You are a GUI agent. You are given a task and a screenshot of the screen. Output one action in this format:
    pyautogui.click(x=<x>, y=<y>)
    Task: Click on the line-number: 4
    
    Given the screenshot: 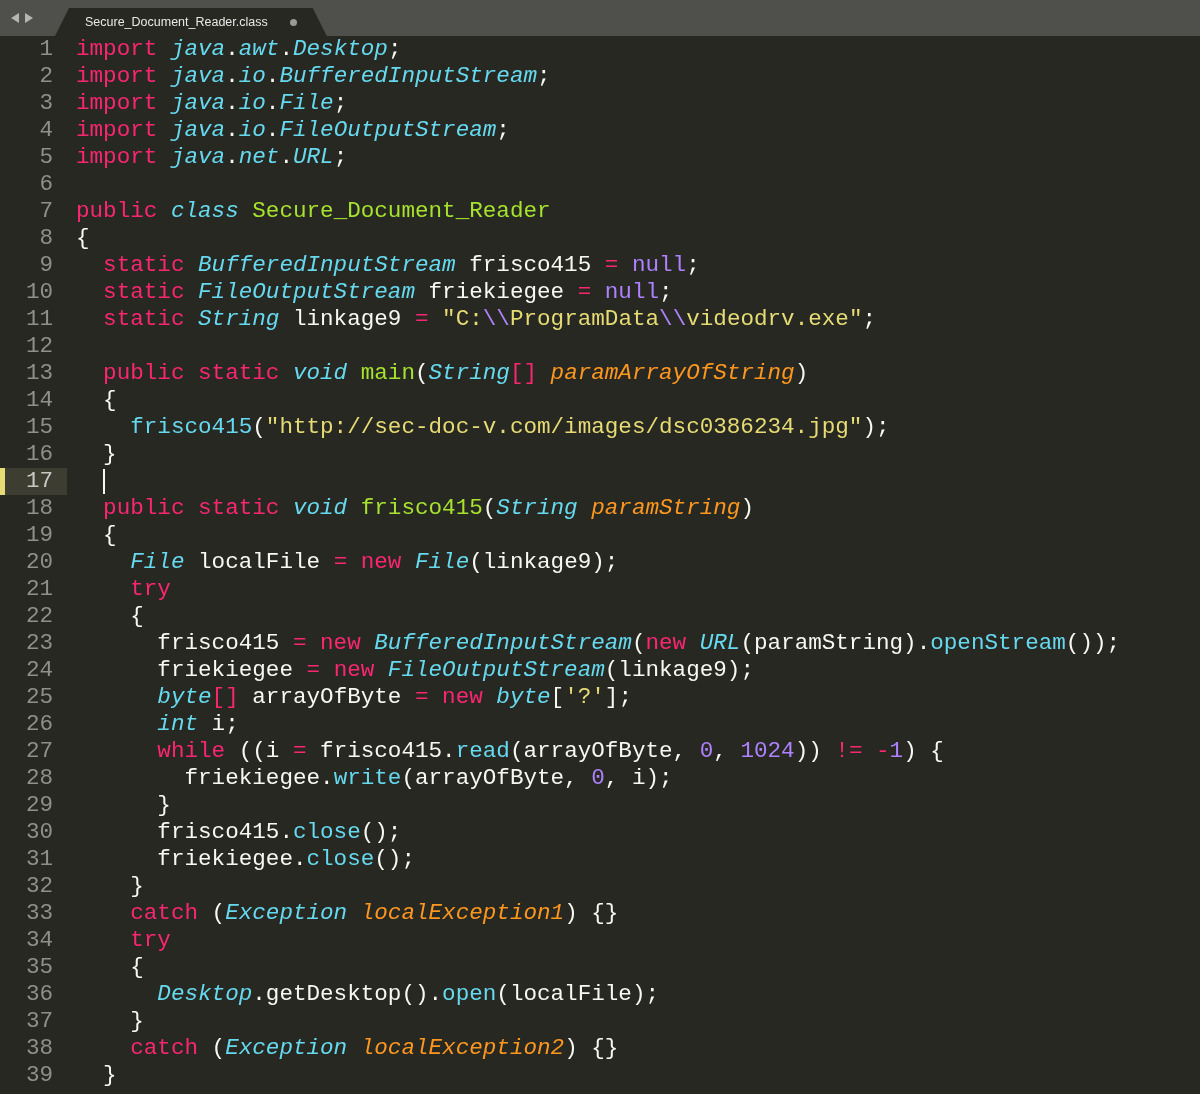 What is the action you would take?
    pyautogui.click(x=46, y=130)
    